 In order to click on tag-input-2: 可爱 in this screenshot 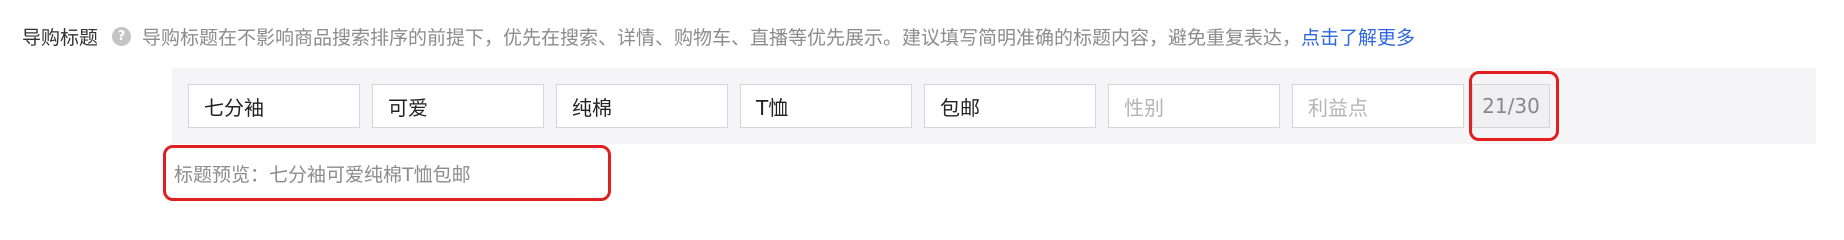, I will do `click(458, 106)`.